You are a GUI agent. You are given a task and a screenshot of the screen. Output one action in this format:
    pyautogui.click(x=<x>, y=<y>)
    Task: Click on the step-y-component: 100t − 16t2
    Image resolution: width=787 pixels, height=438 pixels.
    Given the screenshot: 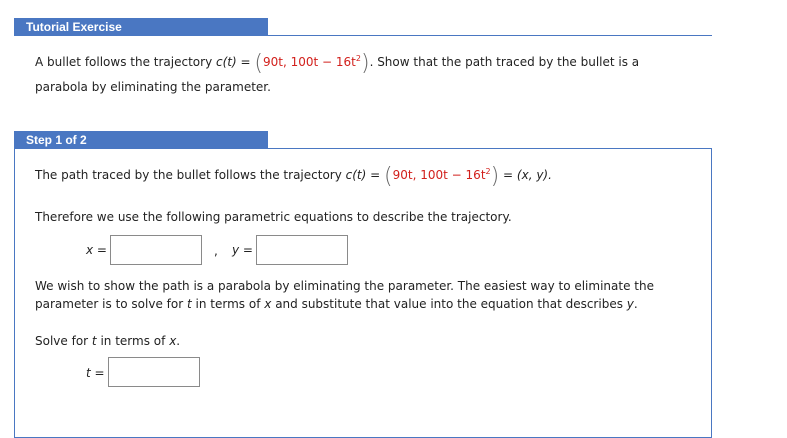 What is the action you would take?
    pyautogui.click(x=455, y=174)
    